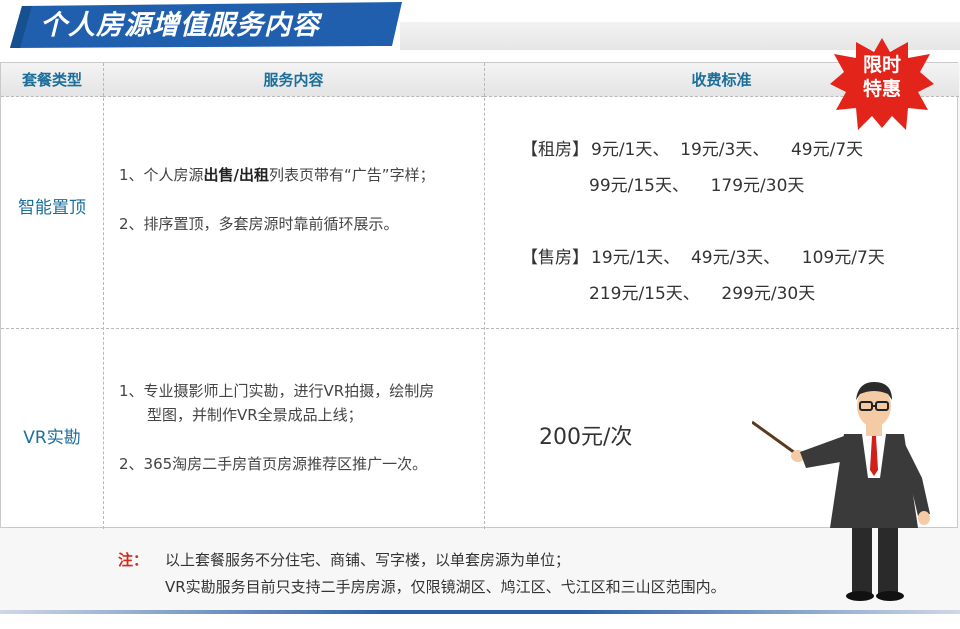 The height and width of the screenshot is (629, 960). I want to click on column-header-type: 套餐类型, so click(52, 80).